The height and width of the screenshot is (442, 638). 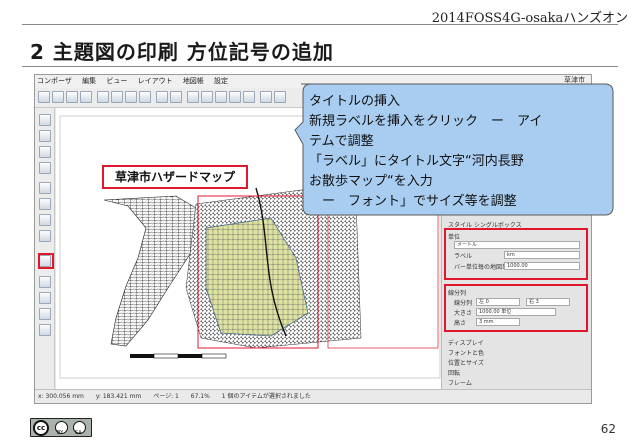 What do you see at coordinates (460, 382) in the screenshot?
I see `section-frame: フレーム` at bounding box center [460, 382].